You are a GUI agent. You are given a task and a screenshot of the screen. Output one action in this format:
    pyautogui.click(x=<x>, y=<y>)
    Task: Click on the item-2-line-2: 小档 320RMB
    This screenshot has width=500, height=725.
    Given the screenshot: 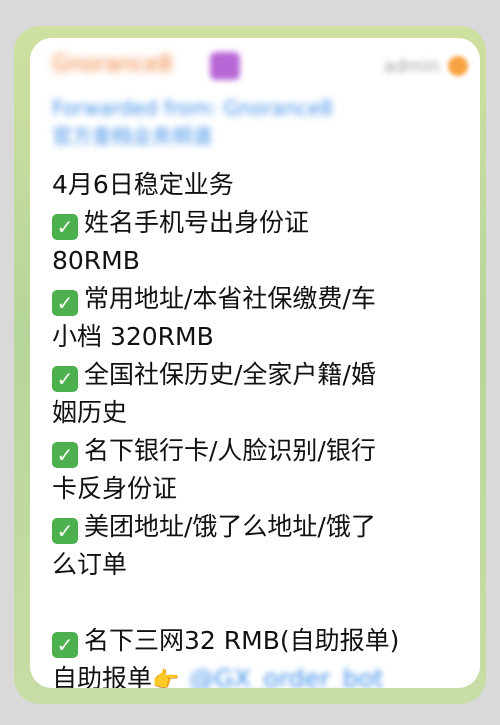 What is the action you would take?
    pyautogui.click(x=133, y=336)
    